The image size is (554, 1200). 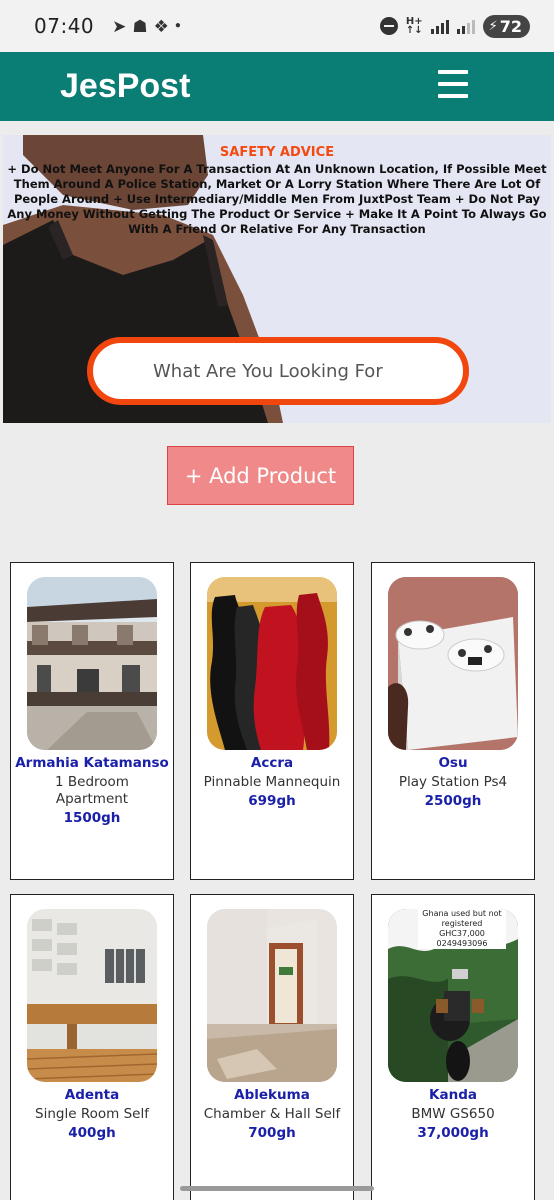 What do you see at coordinates (161, 26) in the screenshot?
I see `chat-icon: ❖` at bounding box center [161, 26].